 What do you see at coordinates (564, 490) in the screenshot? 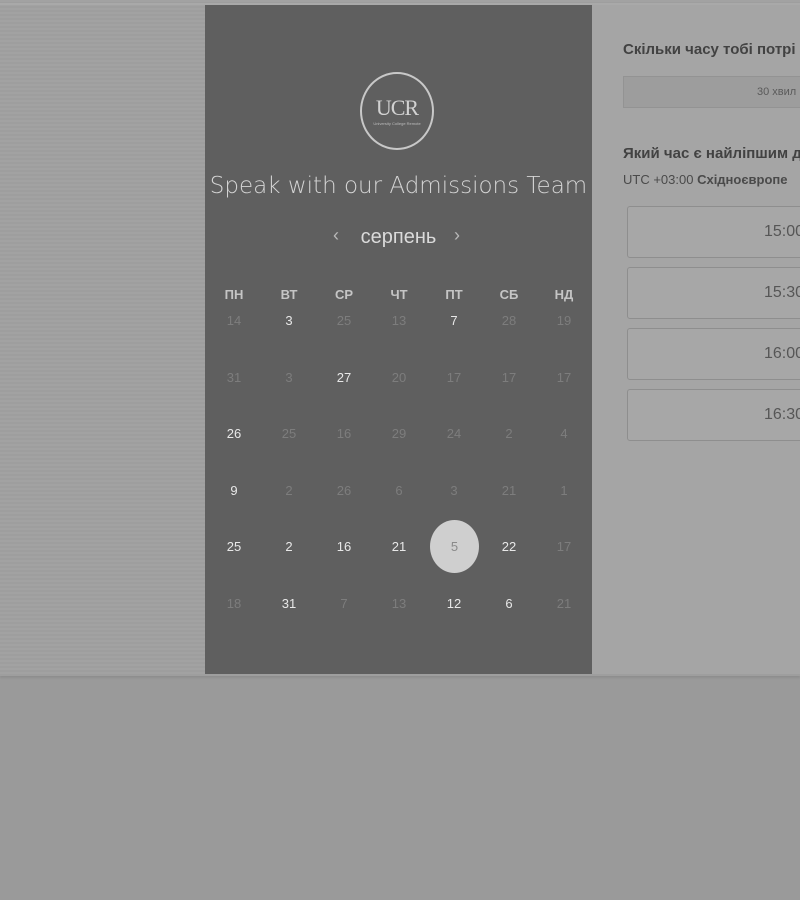
I see `calendar-day: 1` at bounding box center [564, 490].